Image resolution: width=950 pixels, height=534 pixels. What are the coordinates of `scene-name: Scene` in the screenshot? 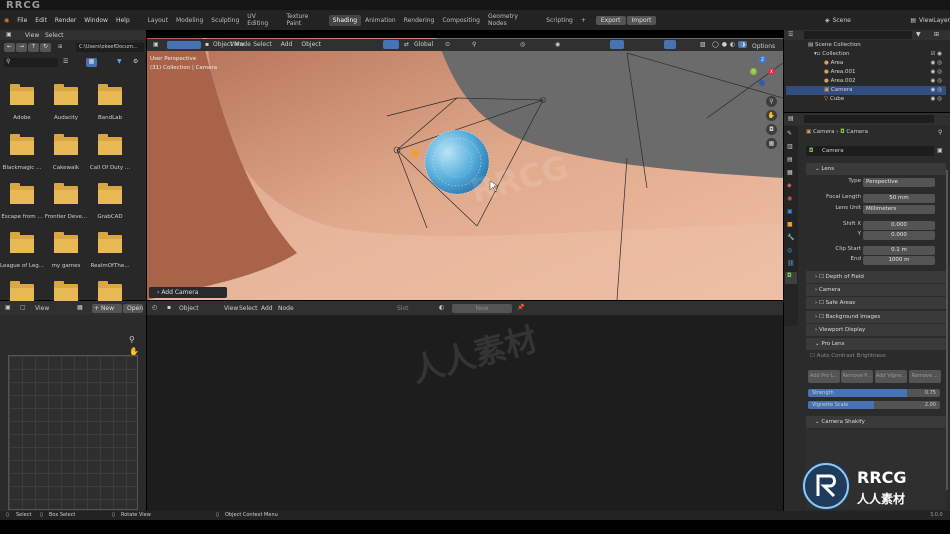 It's located at (842, 20).